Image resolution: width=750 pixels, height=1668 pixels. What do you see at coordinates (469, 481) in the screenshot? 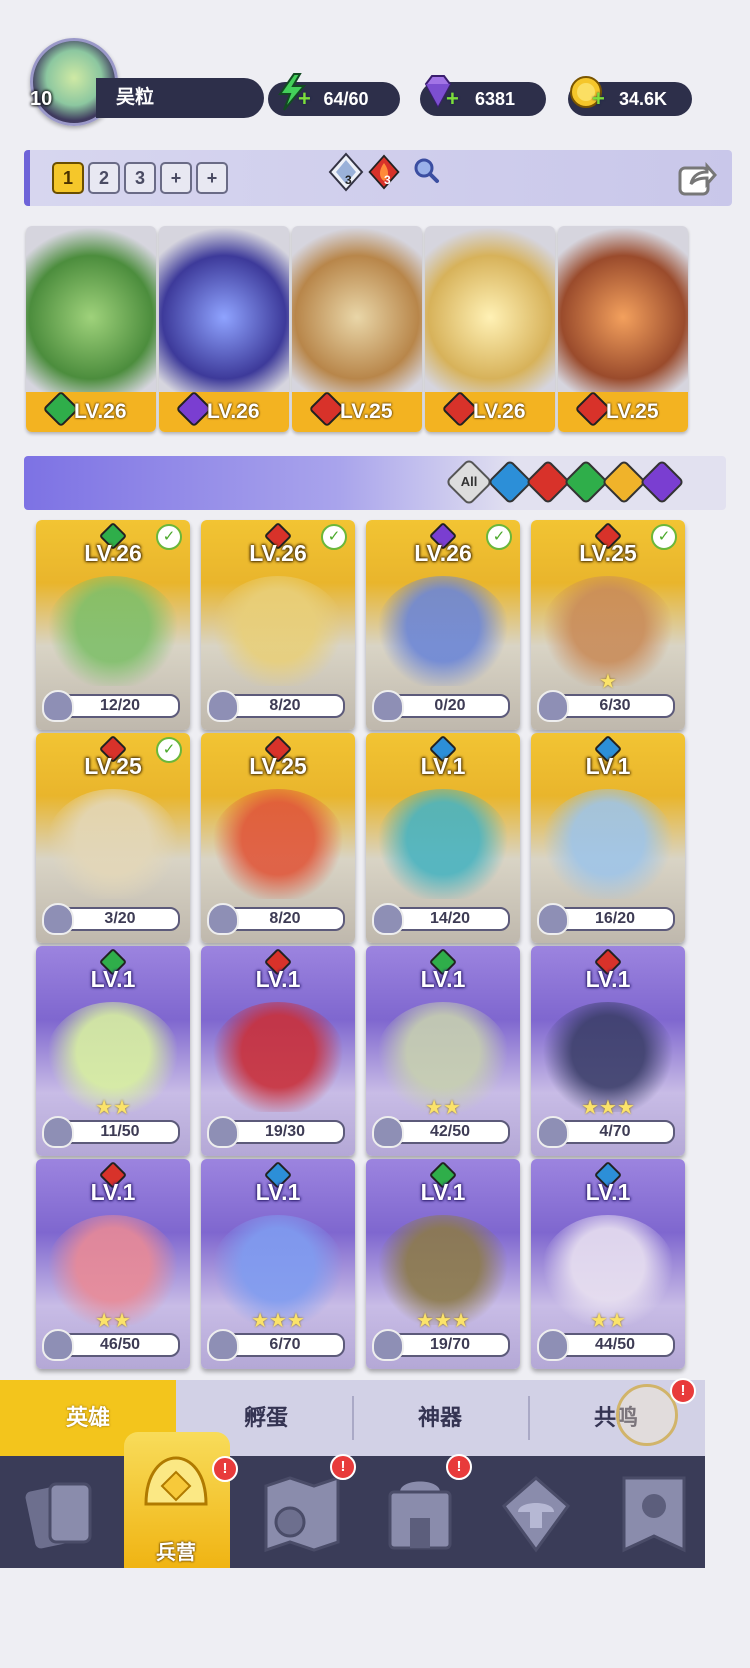
I see `filter-all-label: All` at bounding box center [469, 481].